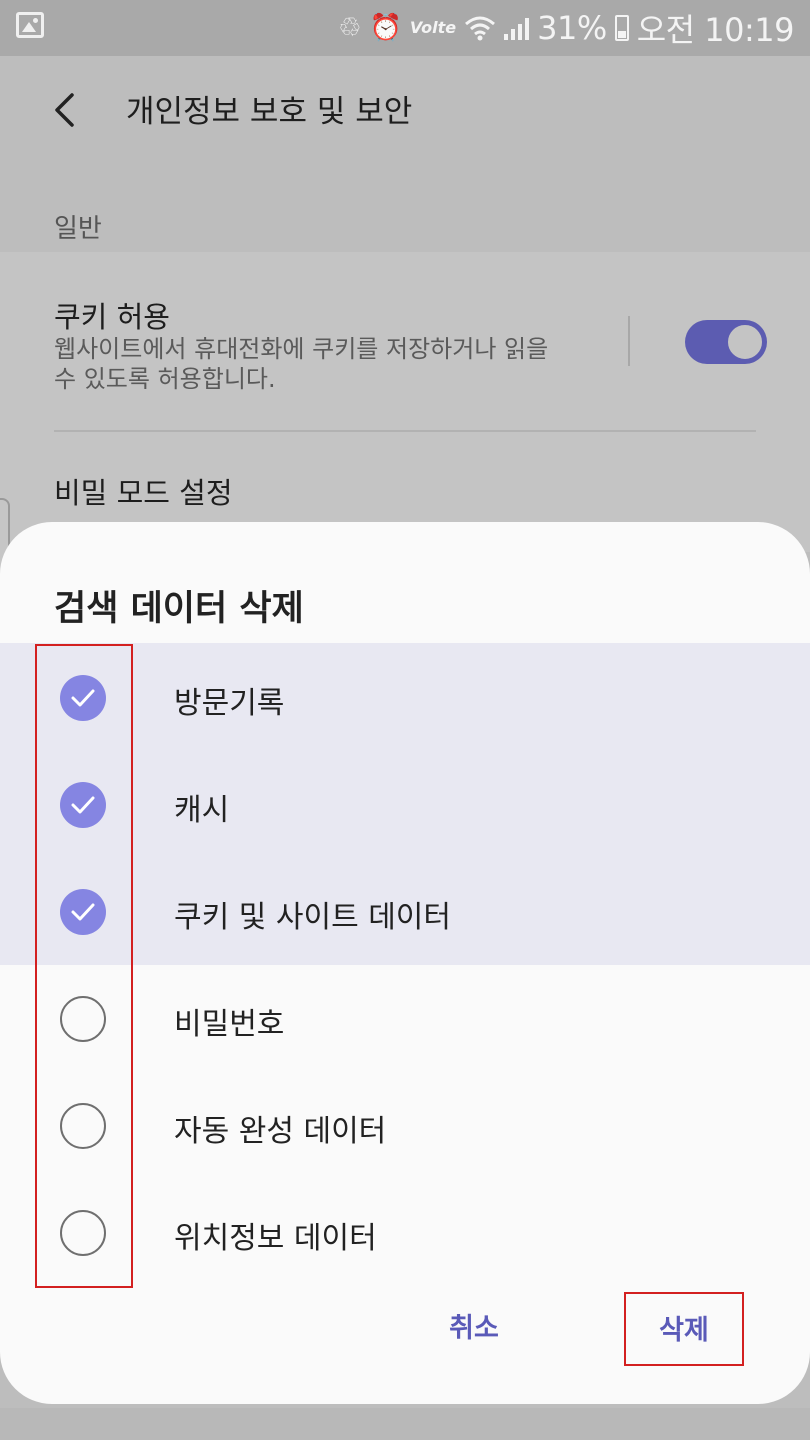 Image resolution: width=810 pixels, height=1440 pixels. What do you see at coordinates (405, 1018) in the screenshot?
I see `option-passwords: 비밀번호` at bounding box center [405, 1018].